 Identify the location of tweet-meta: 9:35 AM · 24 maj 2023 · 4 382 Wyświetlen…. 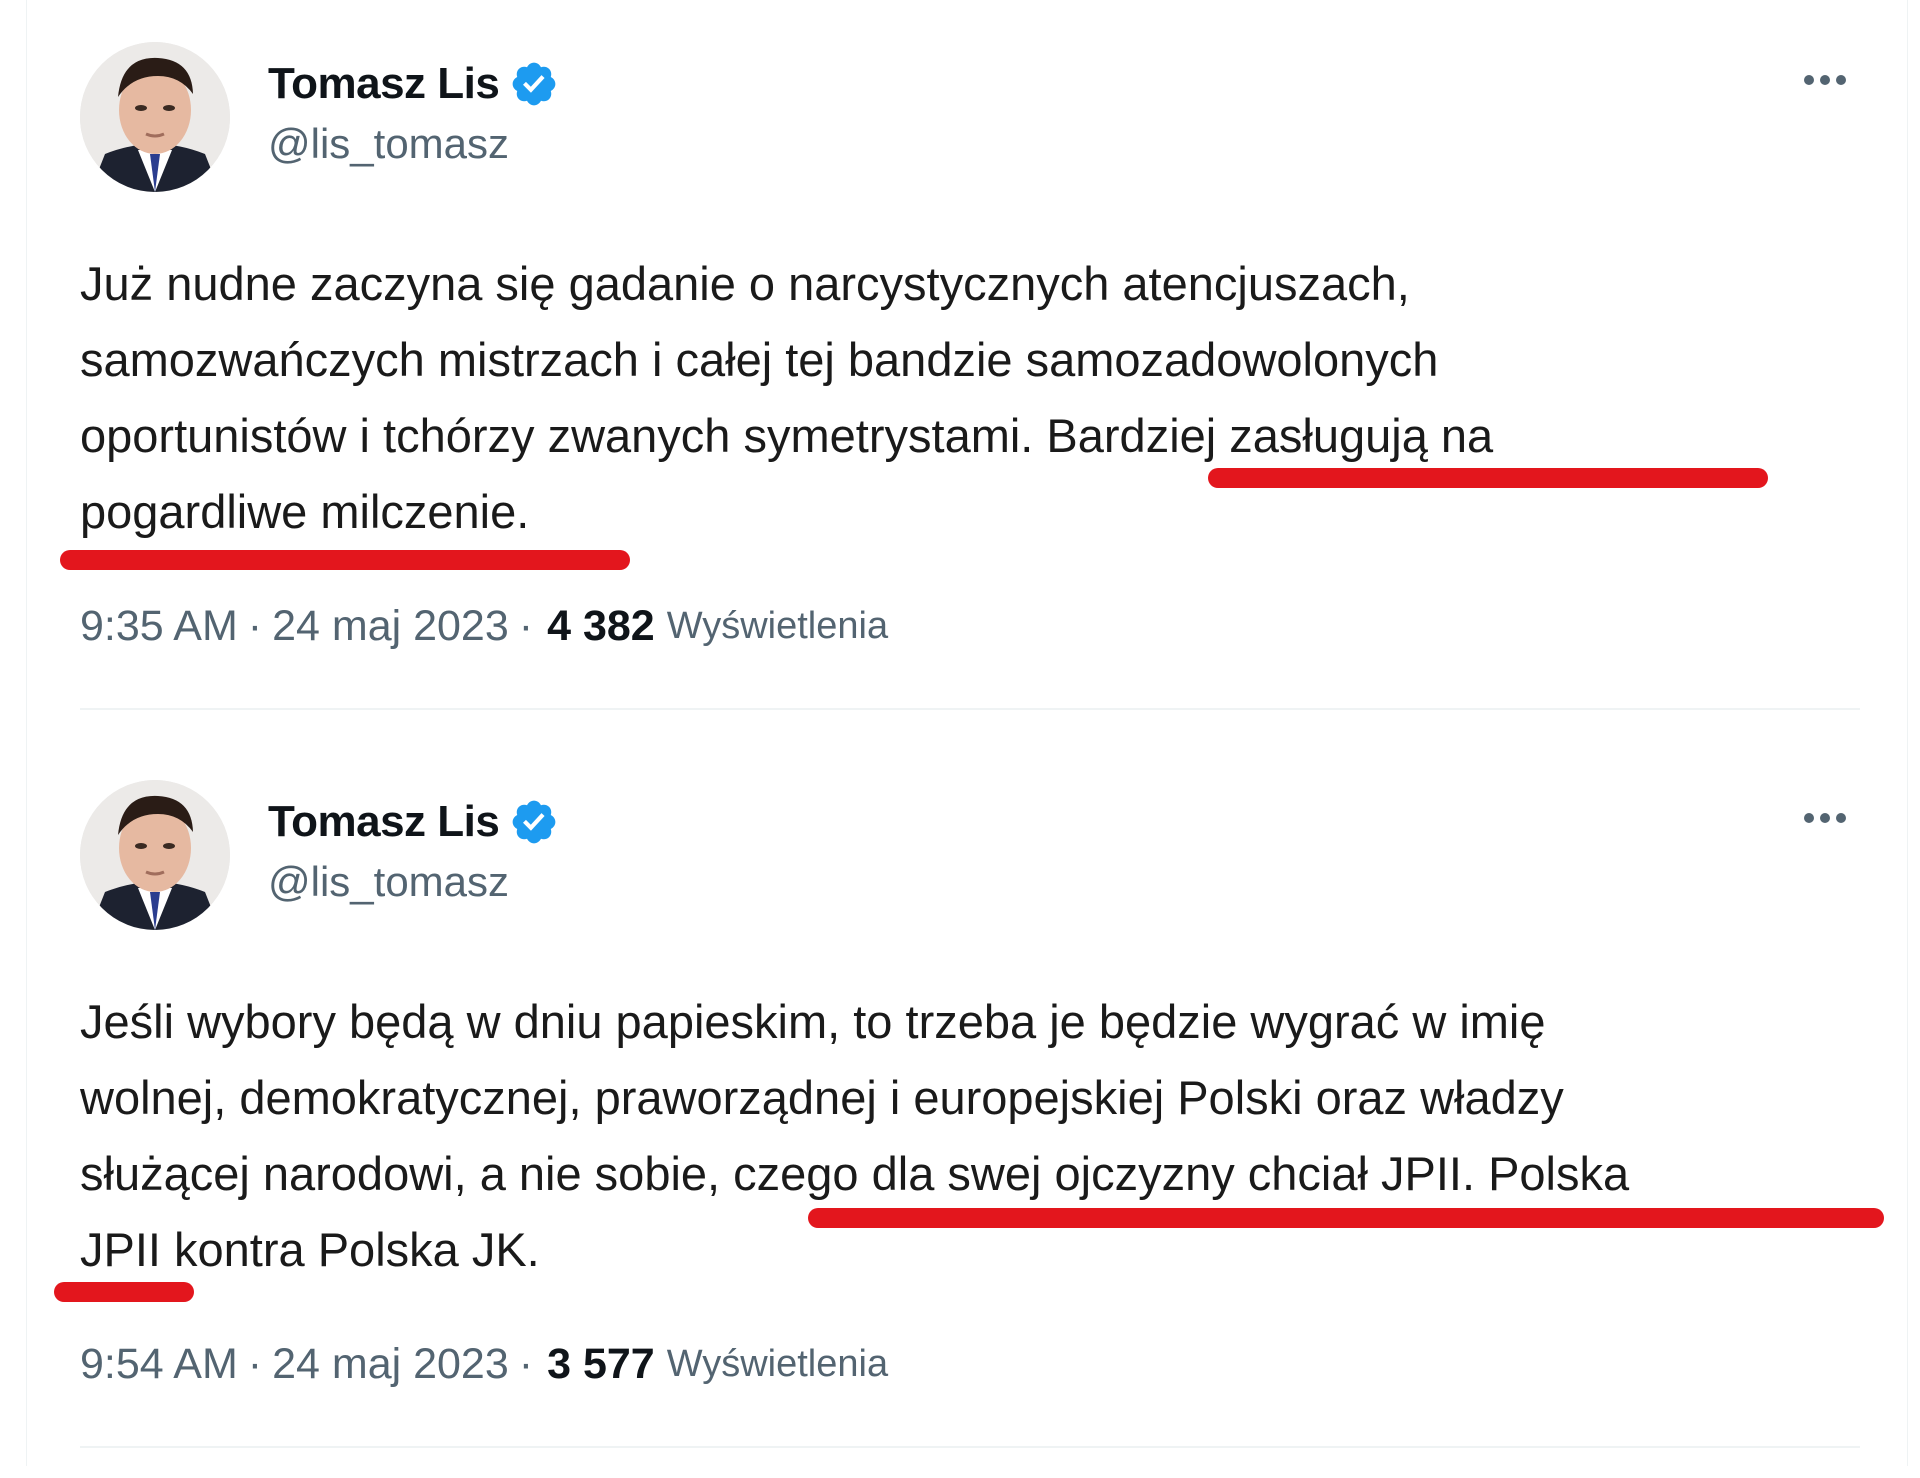
(484, 626).